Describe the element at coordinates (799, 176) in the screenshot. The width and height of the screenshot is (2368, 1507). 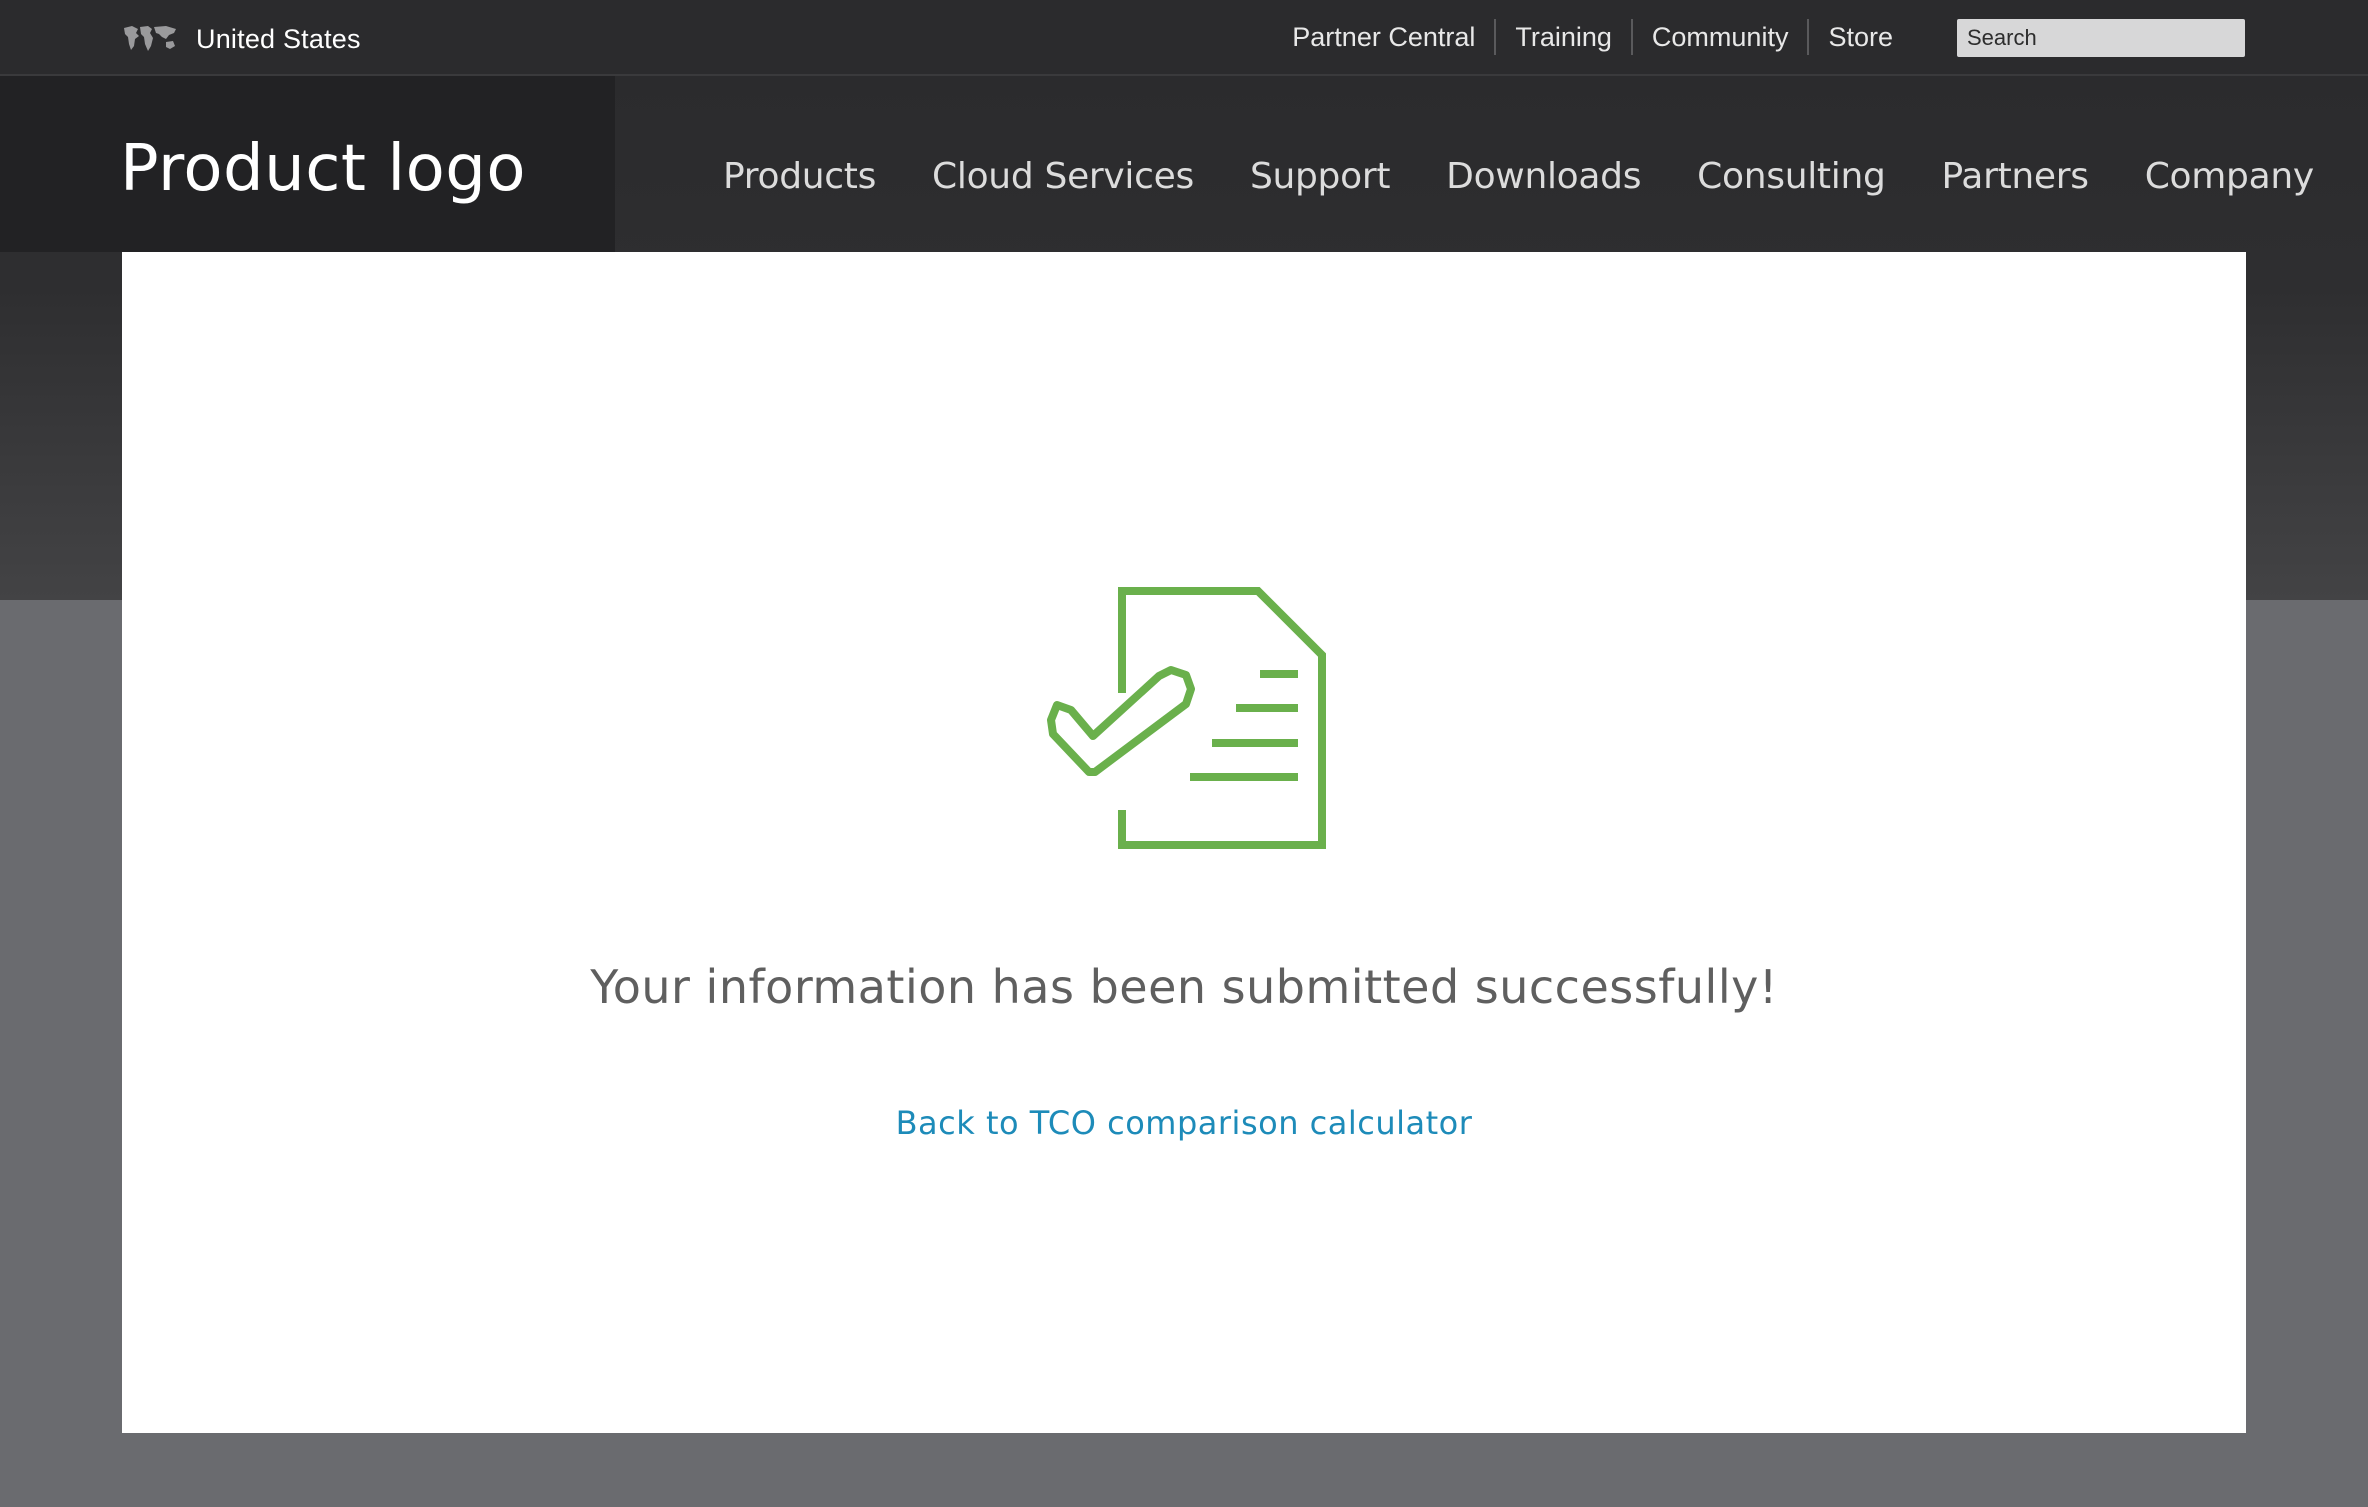
I see `nav-item-products: Products` at that location.